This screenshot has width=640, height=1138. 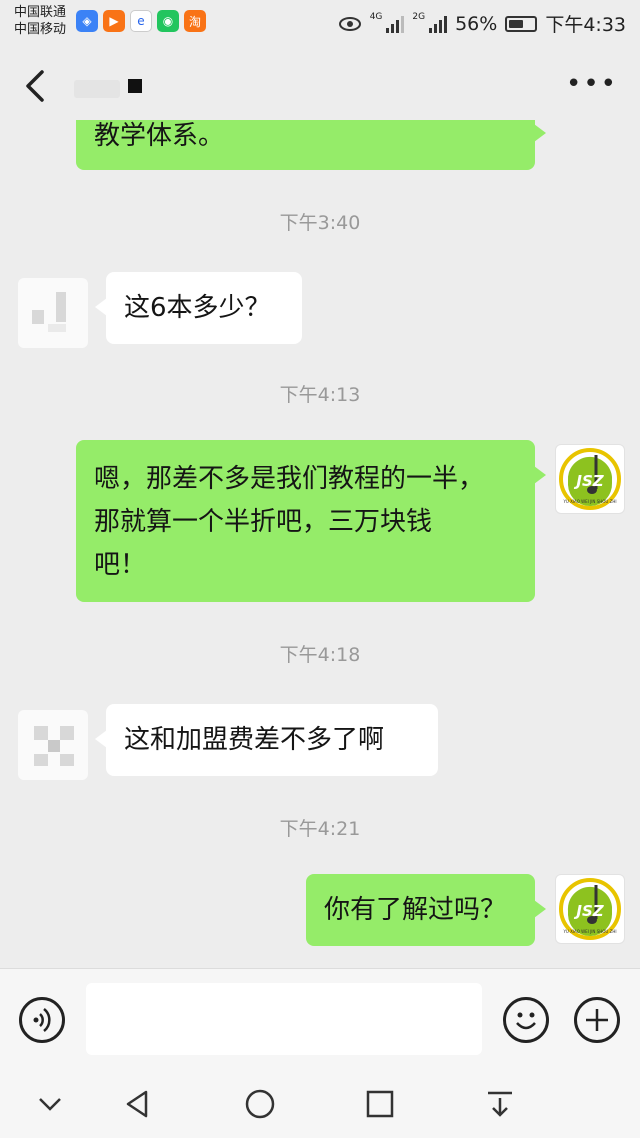 I want to click on network-type-2: 2G, so click(x=419, y=16).